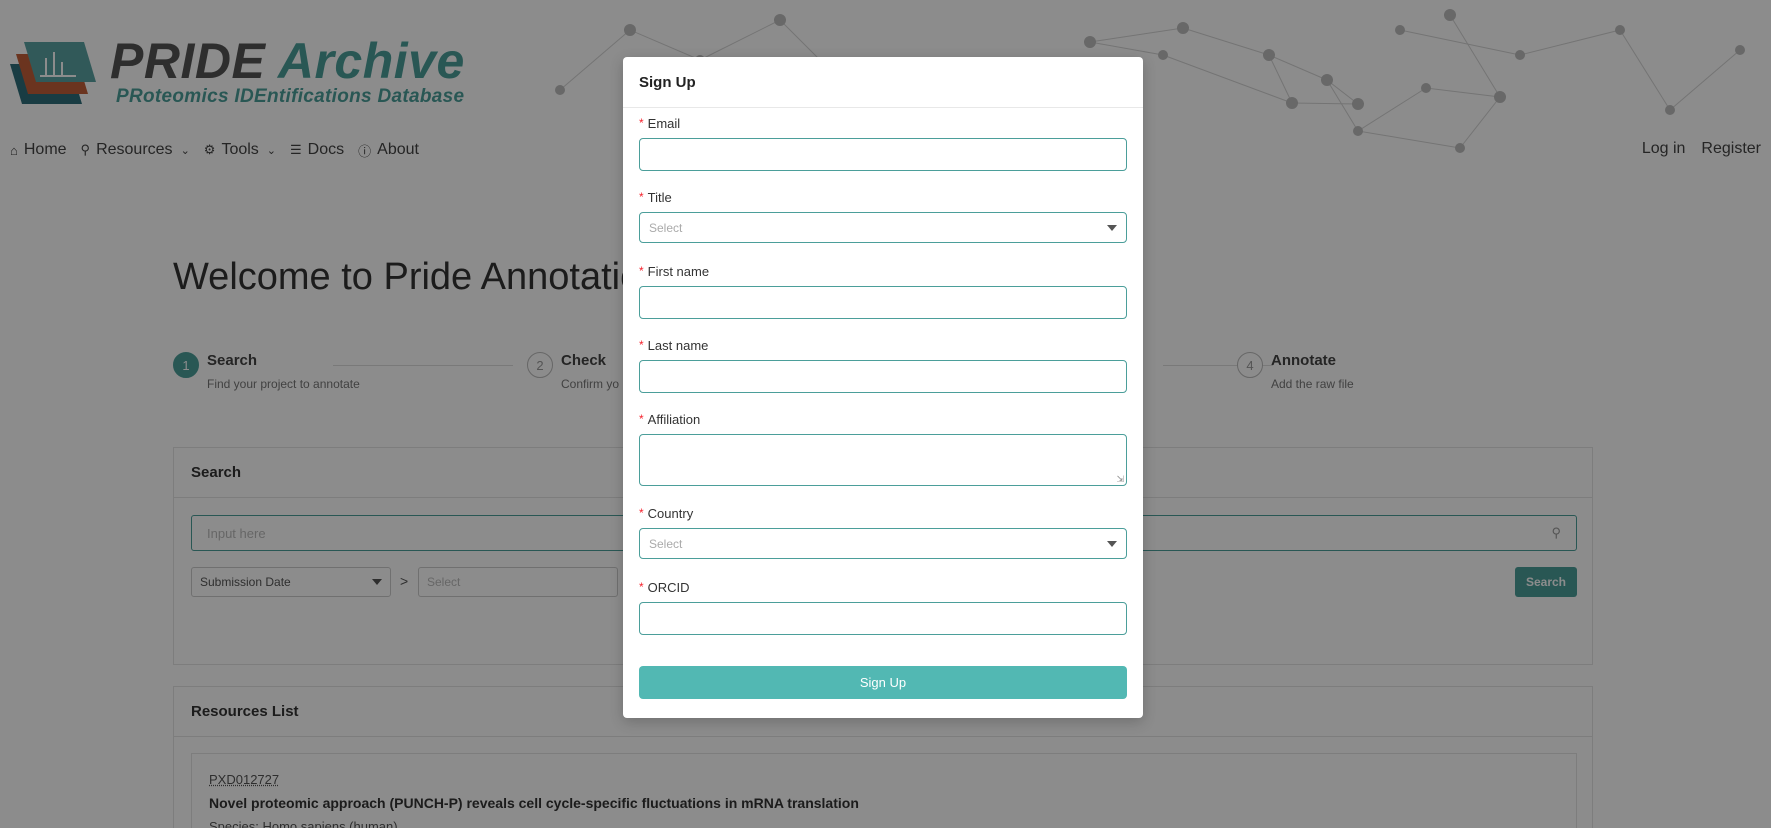  Describe the element at coordinates (666, 227) in the screenshot. I see `title-select-placeholder: Select` at that location.